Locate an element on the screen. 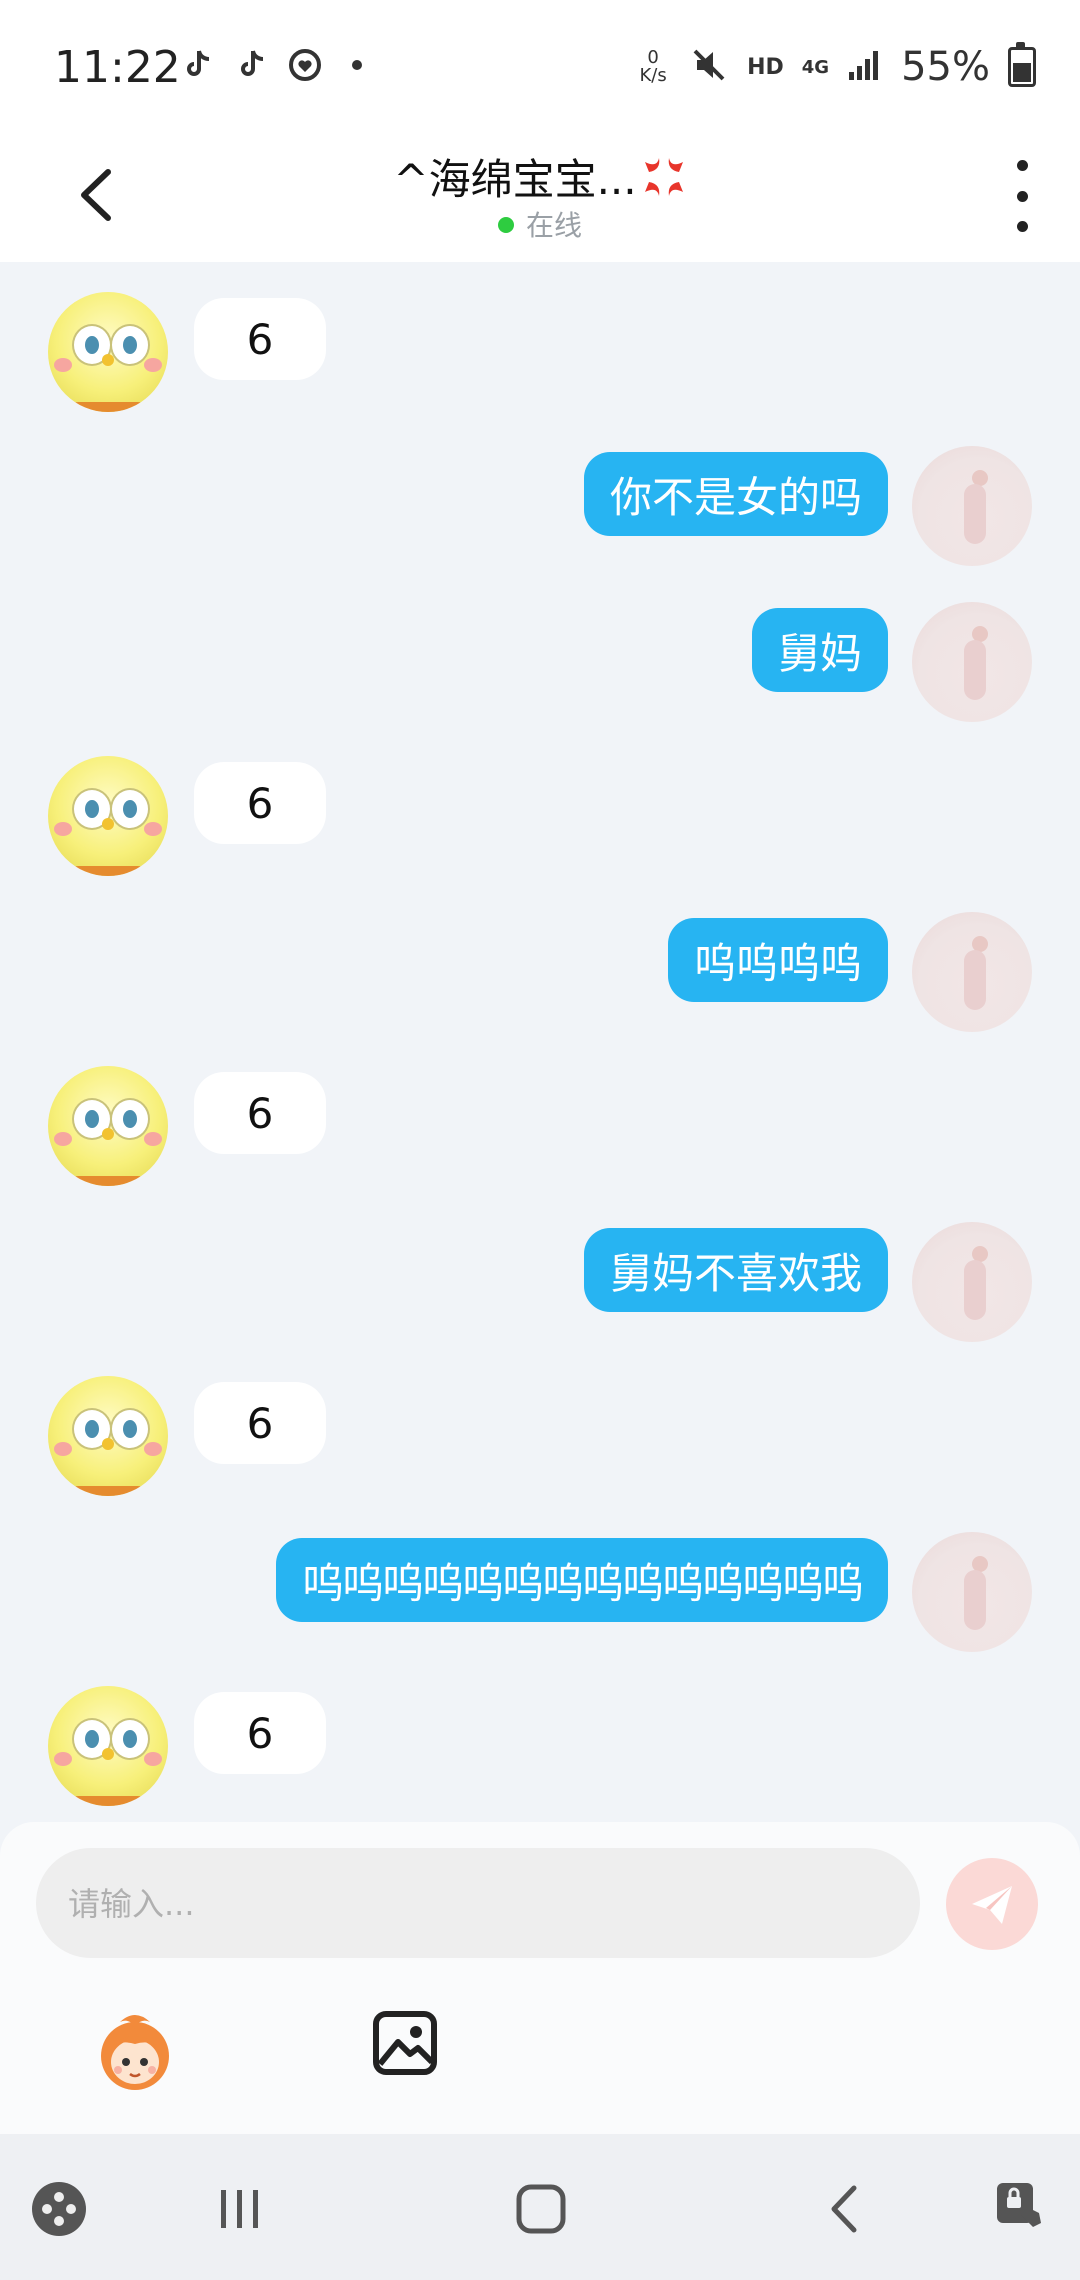 Image resolution: width=1080 pixels, height=2280 pixels. paper-plane-icon is located at coordinates (992, 1905).